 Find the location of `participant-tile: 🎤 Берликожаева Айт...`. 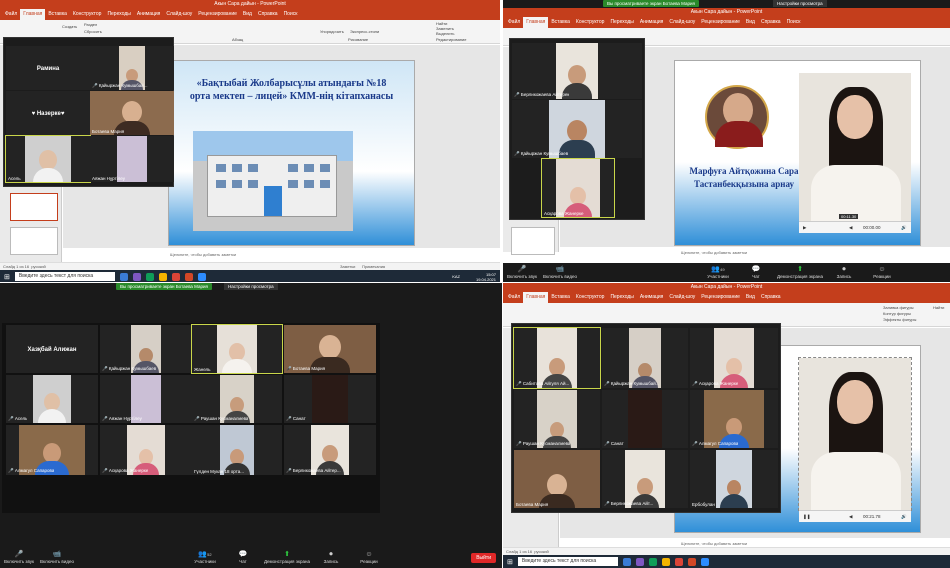

participant-tile: 🎤 Берликожаева Айт... is located at coordinates (645, 479).